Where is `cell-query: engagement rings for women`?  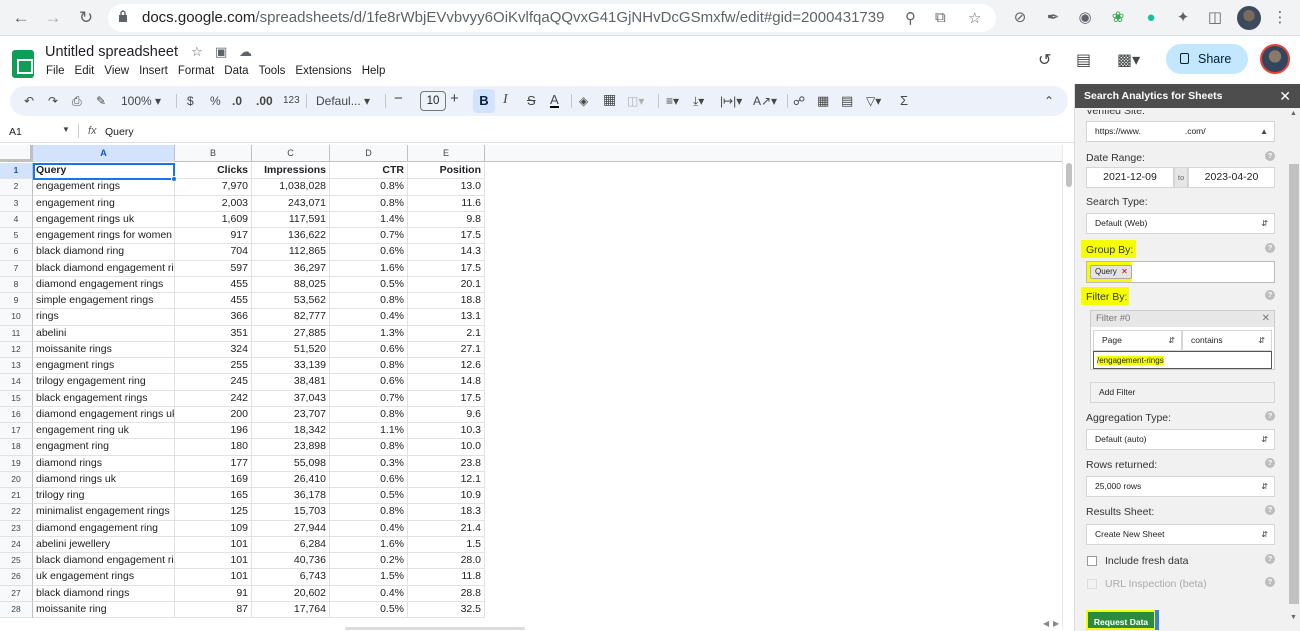
cell-query: engagement rings for women is located at coordinates (104, 236).